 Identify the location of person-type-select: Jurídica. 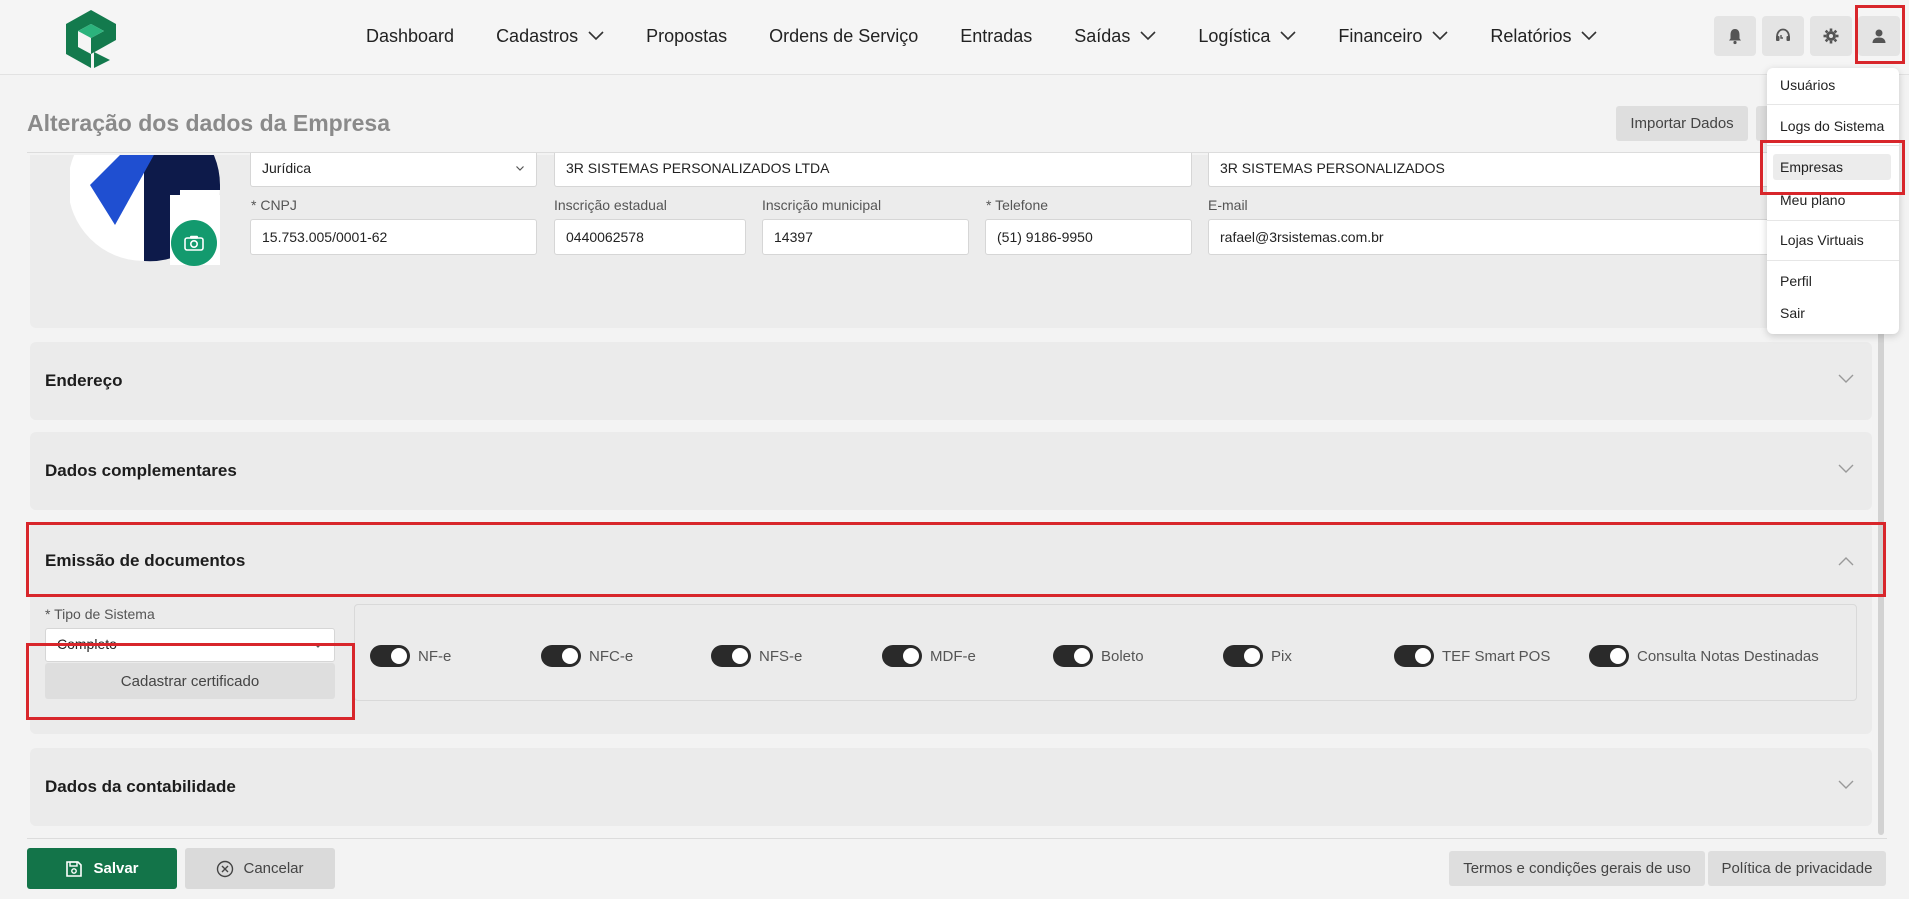
(393, 170).